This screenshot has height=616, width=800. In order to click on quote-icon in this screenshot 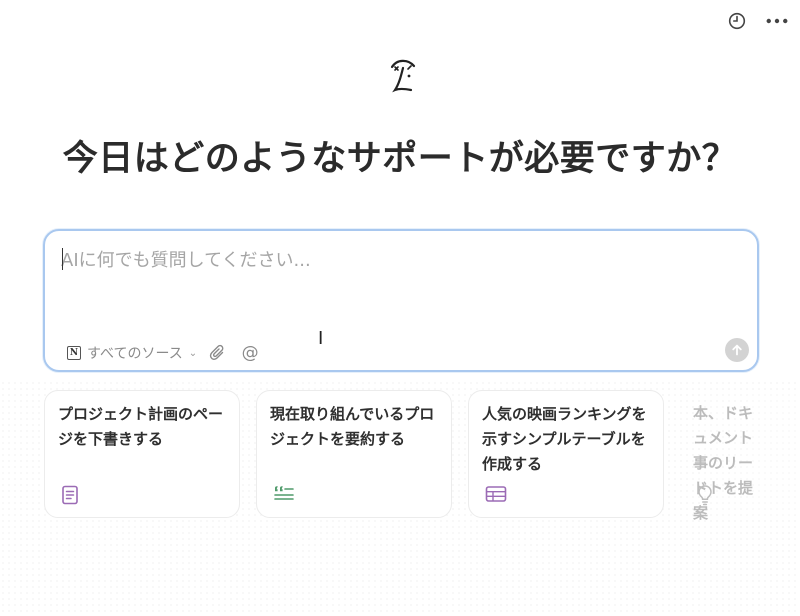, I will do `click(283, 495)`.